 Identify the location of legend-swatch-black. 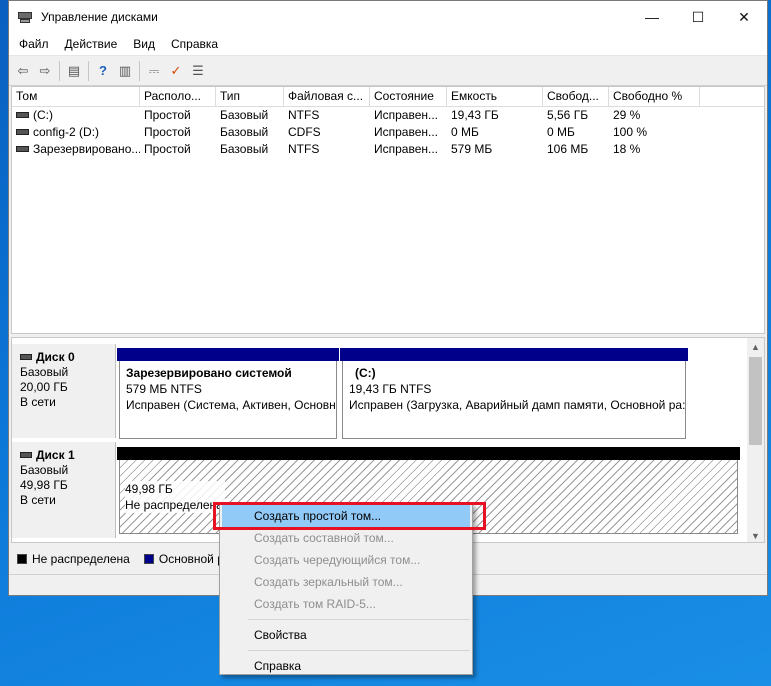
(22, 559).